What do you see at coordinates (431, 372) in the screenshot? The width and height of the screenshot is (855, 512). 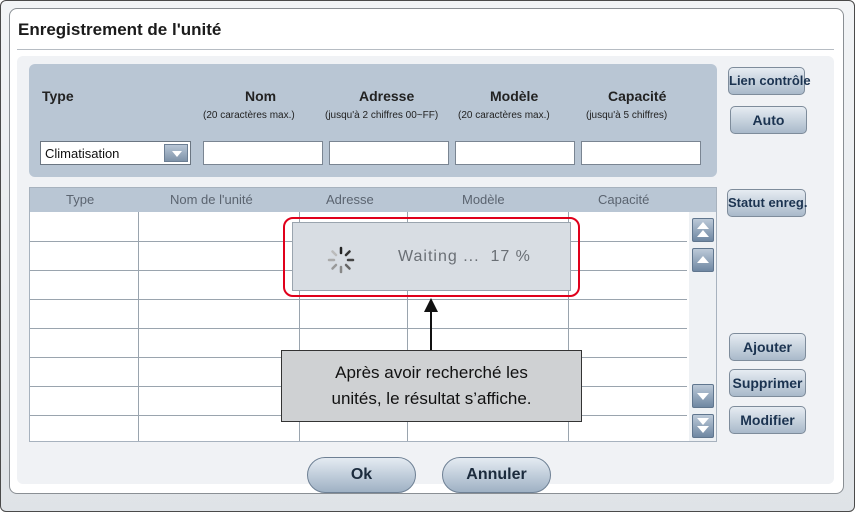 I see `callout-line-1: Après avoir recherché les` at bounding box center [431, 372].